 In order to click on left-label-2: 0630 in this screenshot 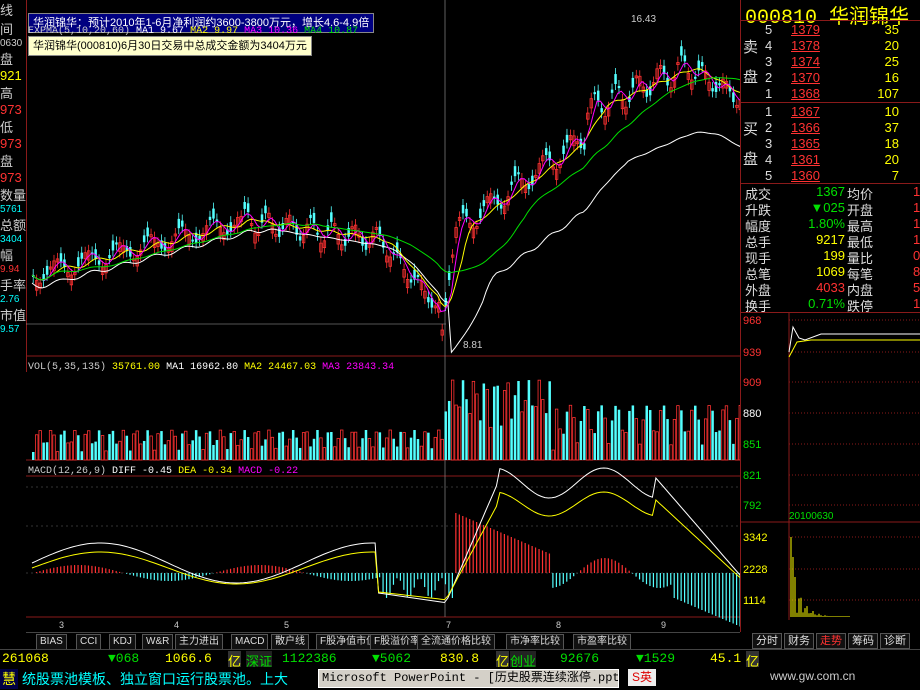, I will do `click(11, 43)`.